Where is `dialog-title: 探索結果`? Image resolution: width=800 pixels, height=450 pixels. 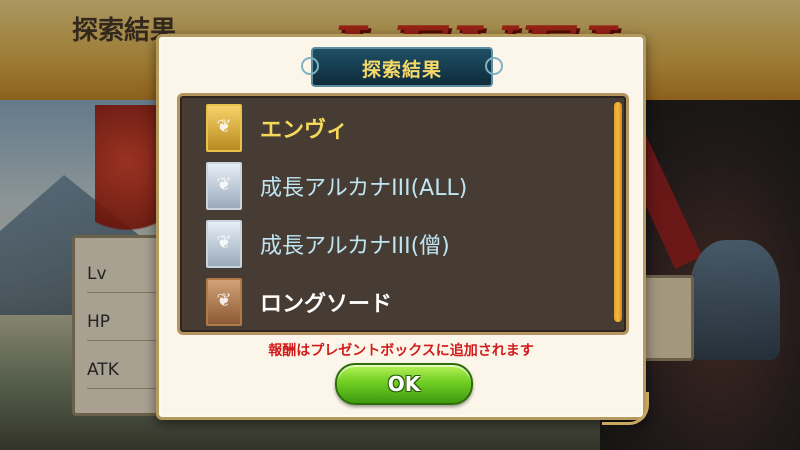 dialog-title: 探索結果 is located at coordinates (401, 70).